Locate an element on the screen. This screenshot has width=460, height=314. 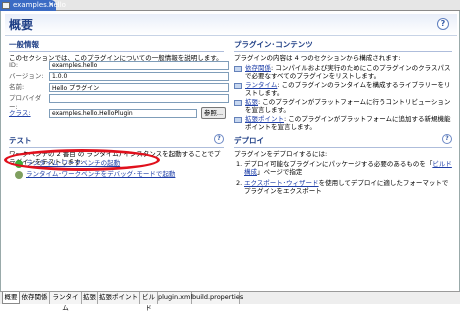
tab-extension-points: 拡張ポイント is located at coordinates (119, 298).